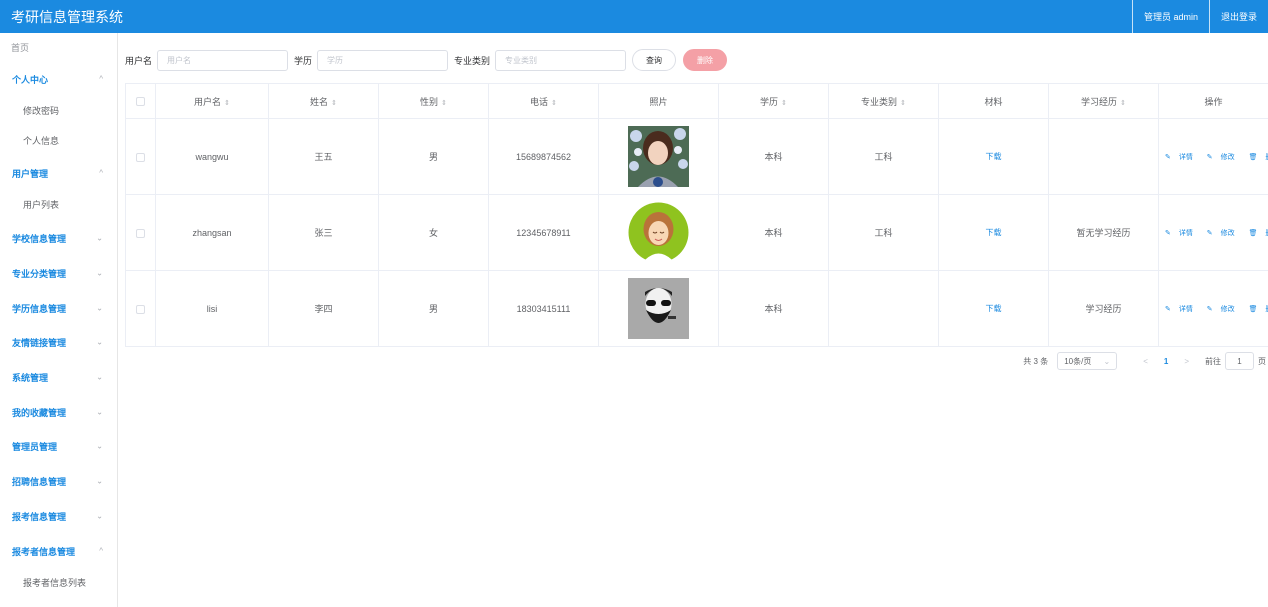  Describe the element at coordinates (39, 516) in the screenshot. I see `sidebar-group-label: 报考信息管理` at that location.